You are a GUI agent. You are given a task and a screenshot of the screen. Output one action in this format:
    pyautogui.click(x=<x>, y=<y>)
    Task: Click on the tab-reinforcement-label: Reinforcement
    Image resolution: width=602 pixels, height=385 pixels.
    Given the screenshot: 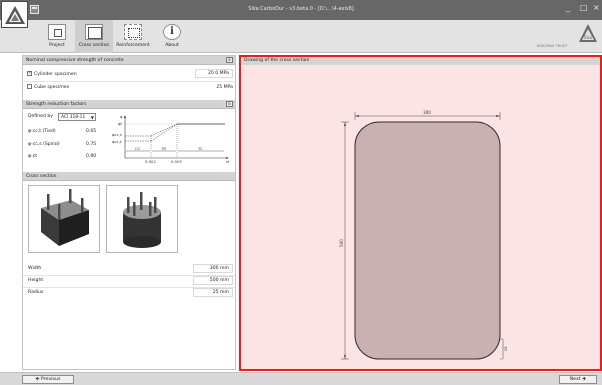 What is the action you would take?
    pyautogui.click(x=133, y=45)
    